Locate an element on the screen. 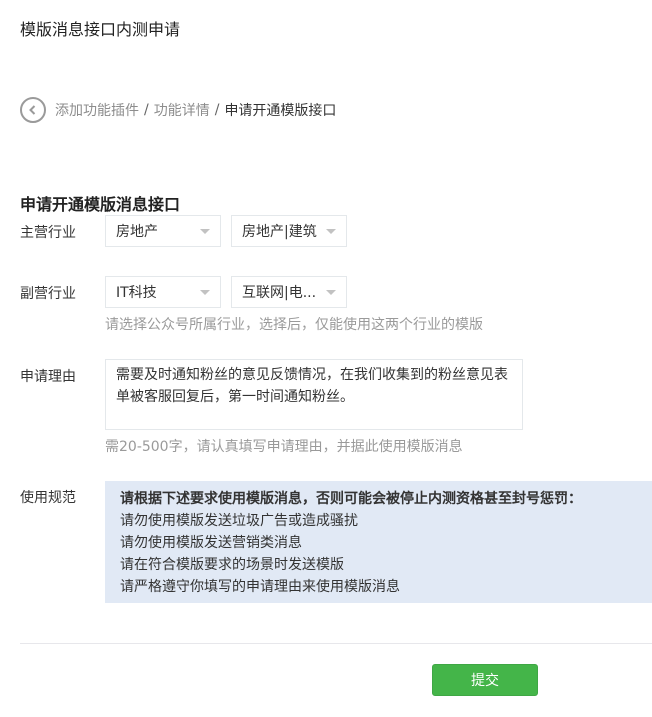 The image size is (652, 717). industry-hint: 请选择公众号所属行业，选择后，仅能使用这两个行业的模版 is located at coordinates (294, 325).